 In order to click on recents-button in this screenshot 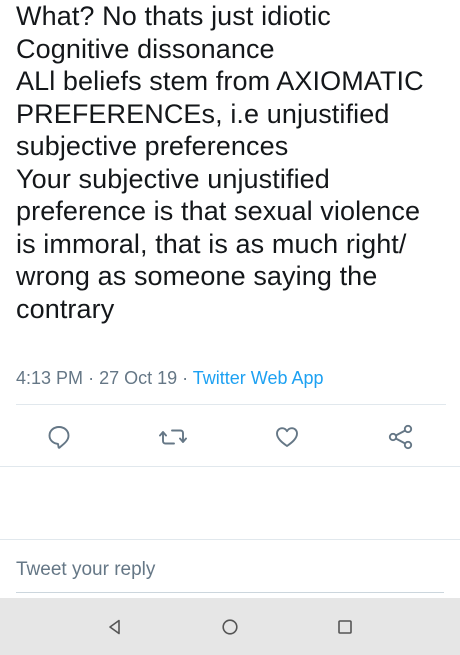, I will do `click(345, 627)`.